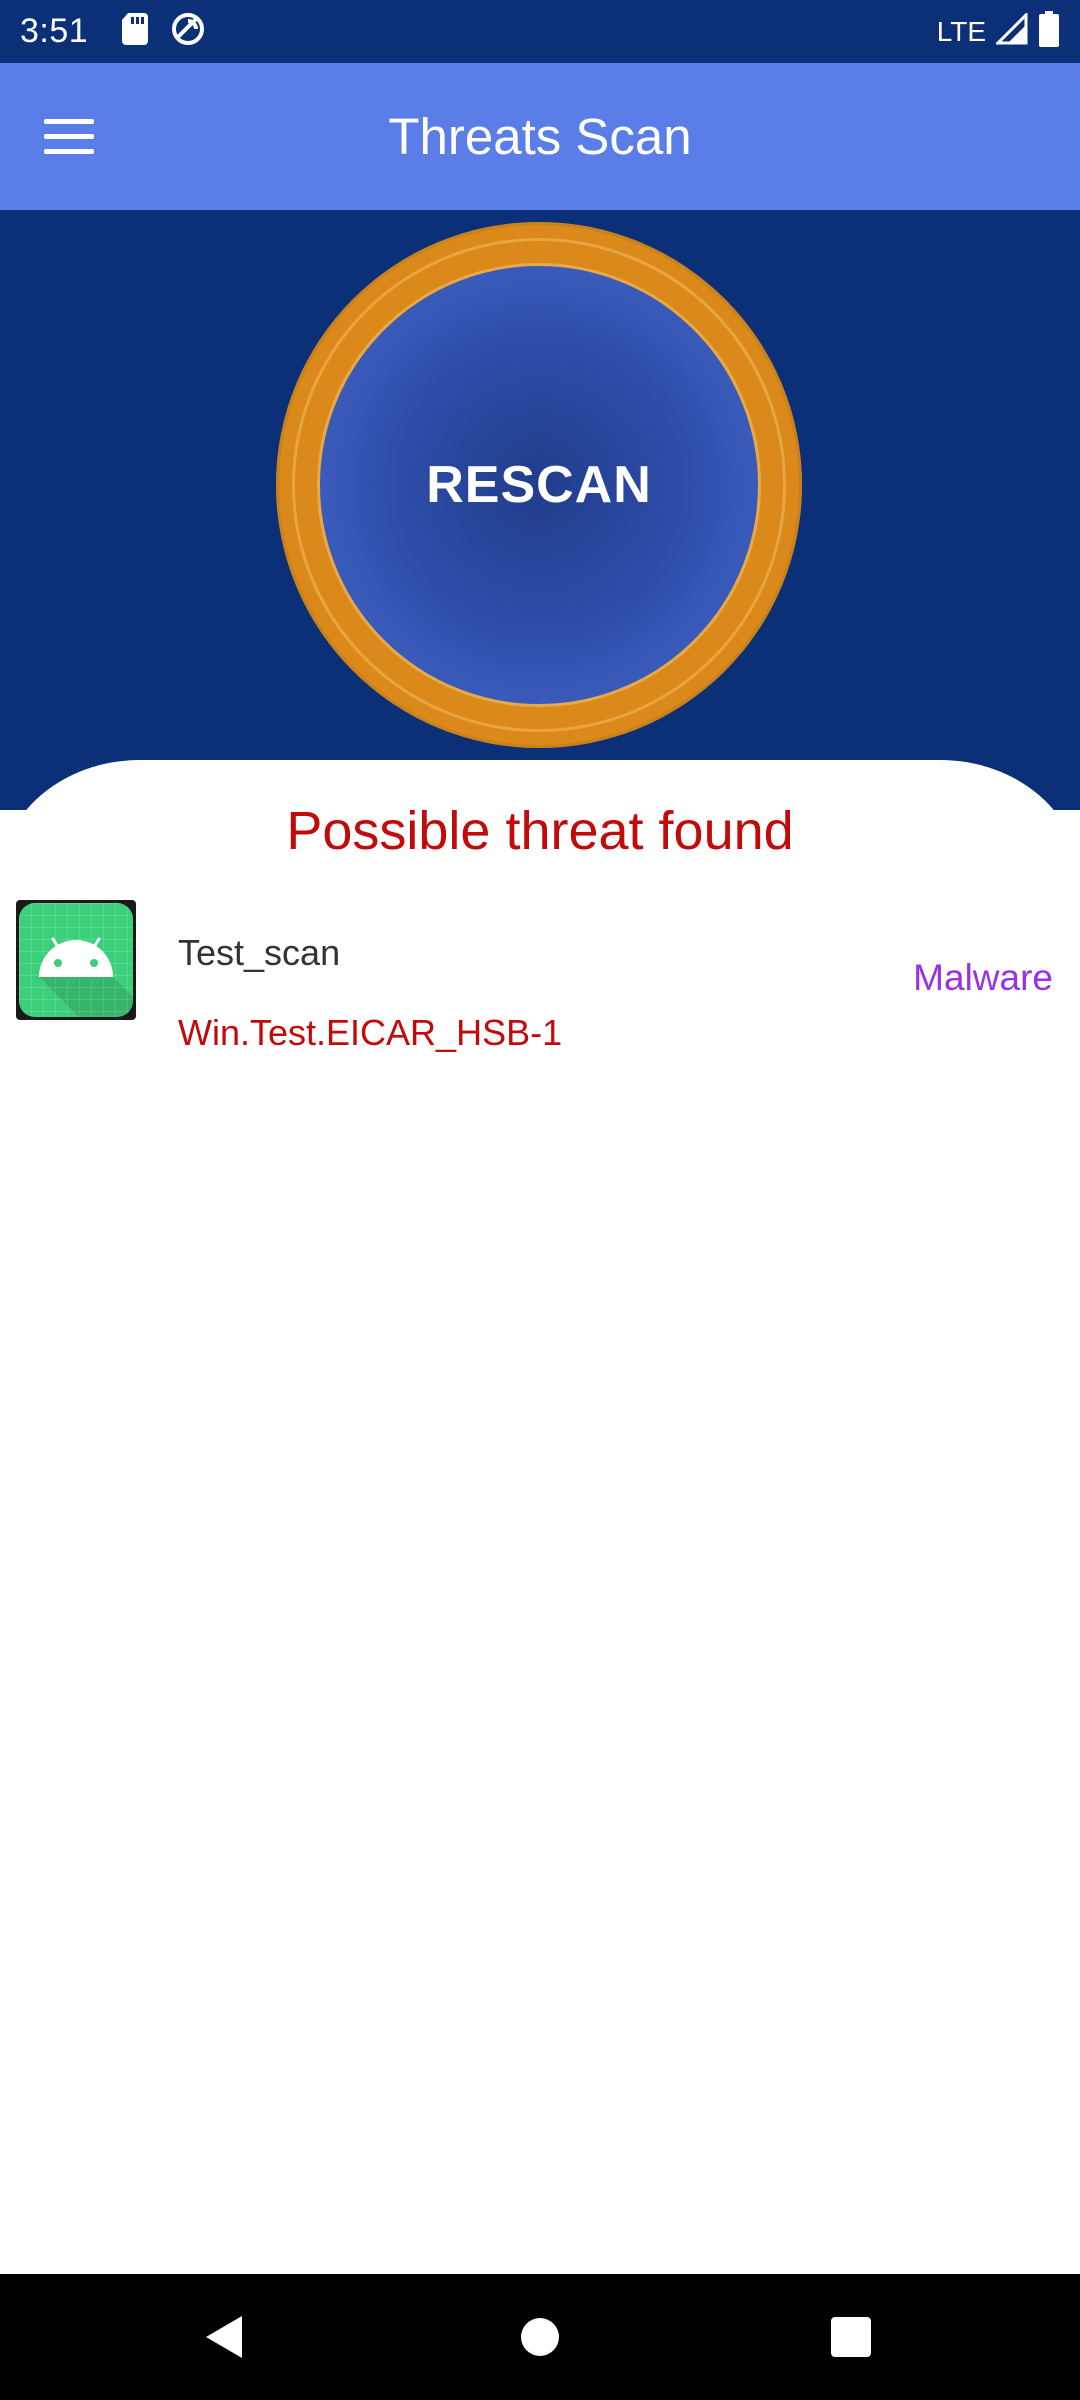 This screenshot has height=2400, width=1080. I want to click on battery-icon, so click(1049, 31).